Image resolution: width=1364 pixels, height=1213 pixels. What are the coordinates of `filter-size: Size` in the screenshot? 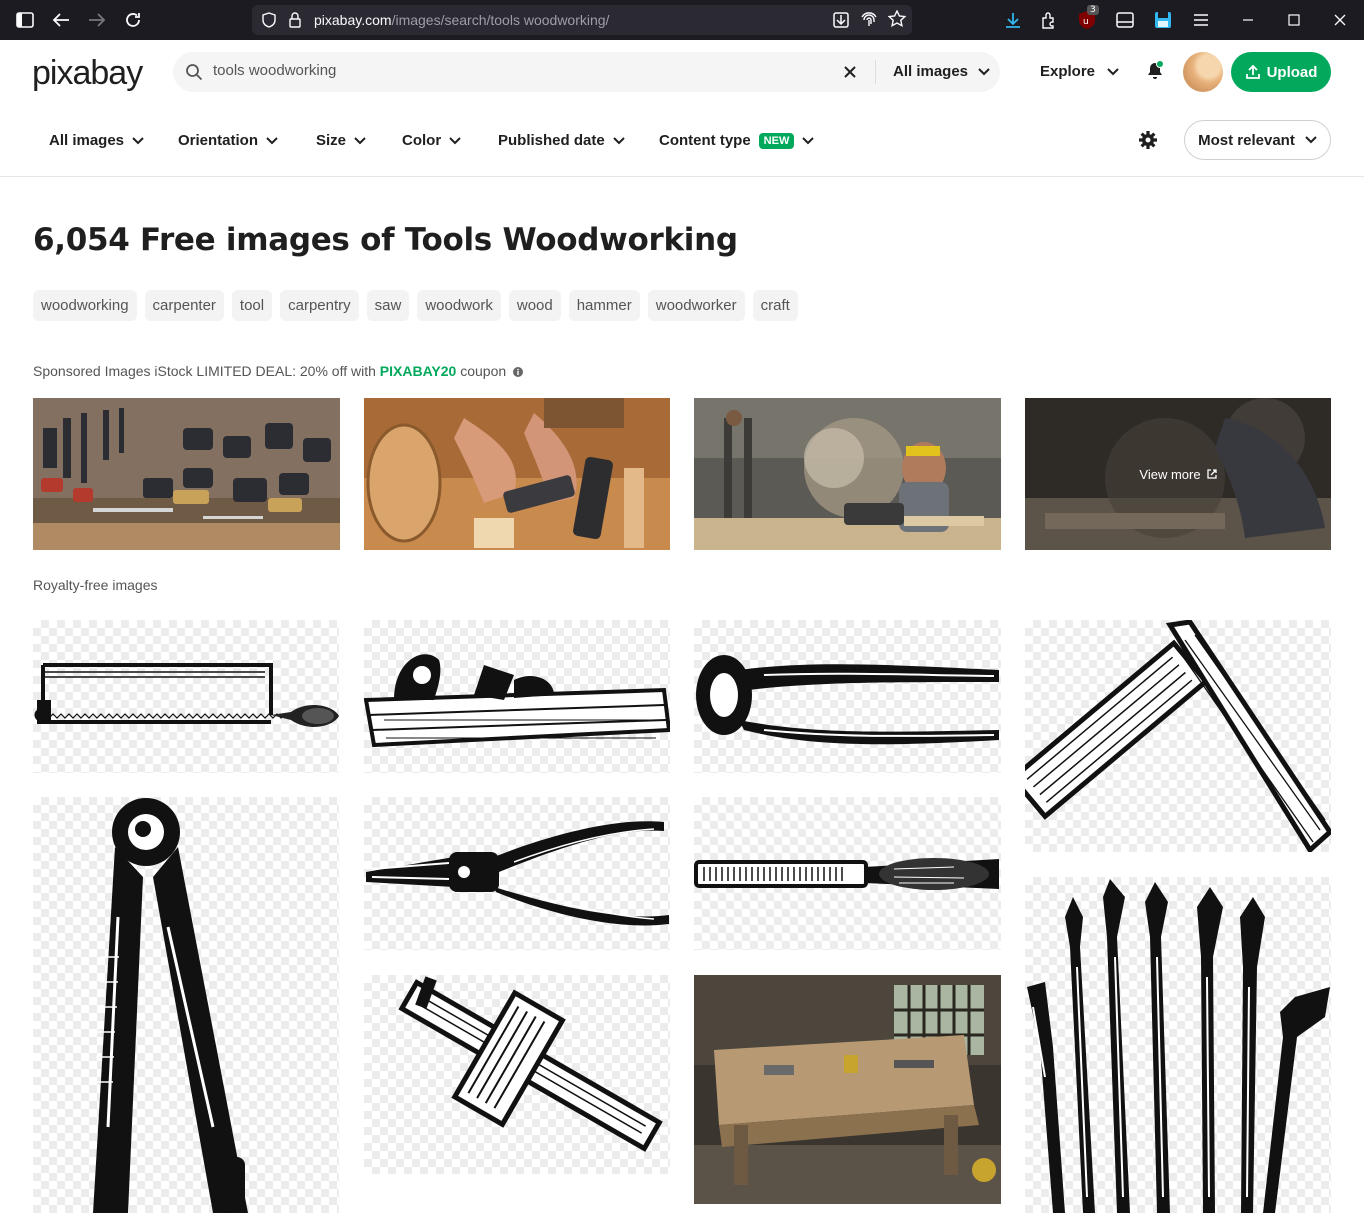 It's located at (341, 140).